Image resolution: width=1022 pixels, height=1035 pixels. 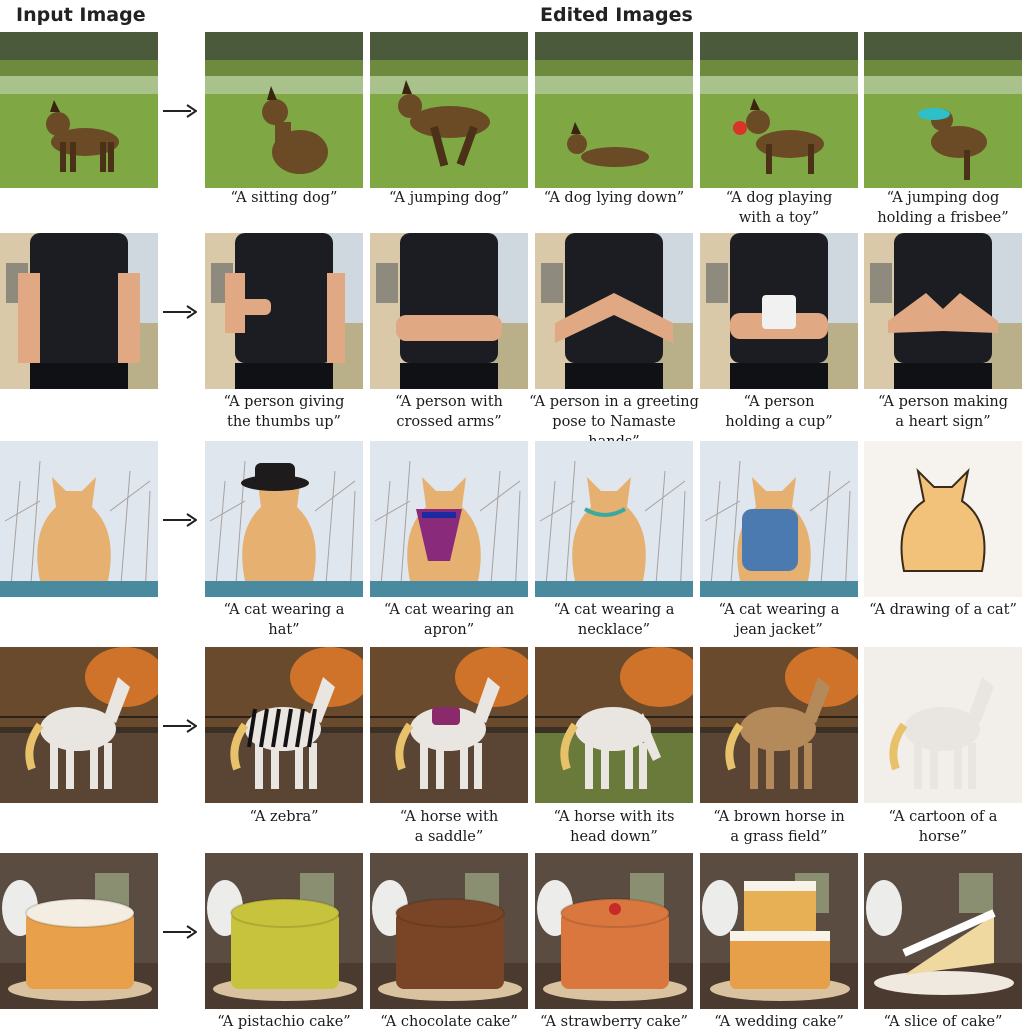 I want to click on caption: “A cat wearing a jean jacket”, so click(x=779, y=620).